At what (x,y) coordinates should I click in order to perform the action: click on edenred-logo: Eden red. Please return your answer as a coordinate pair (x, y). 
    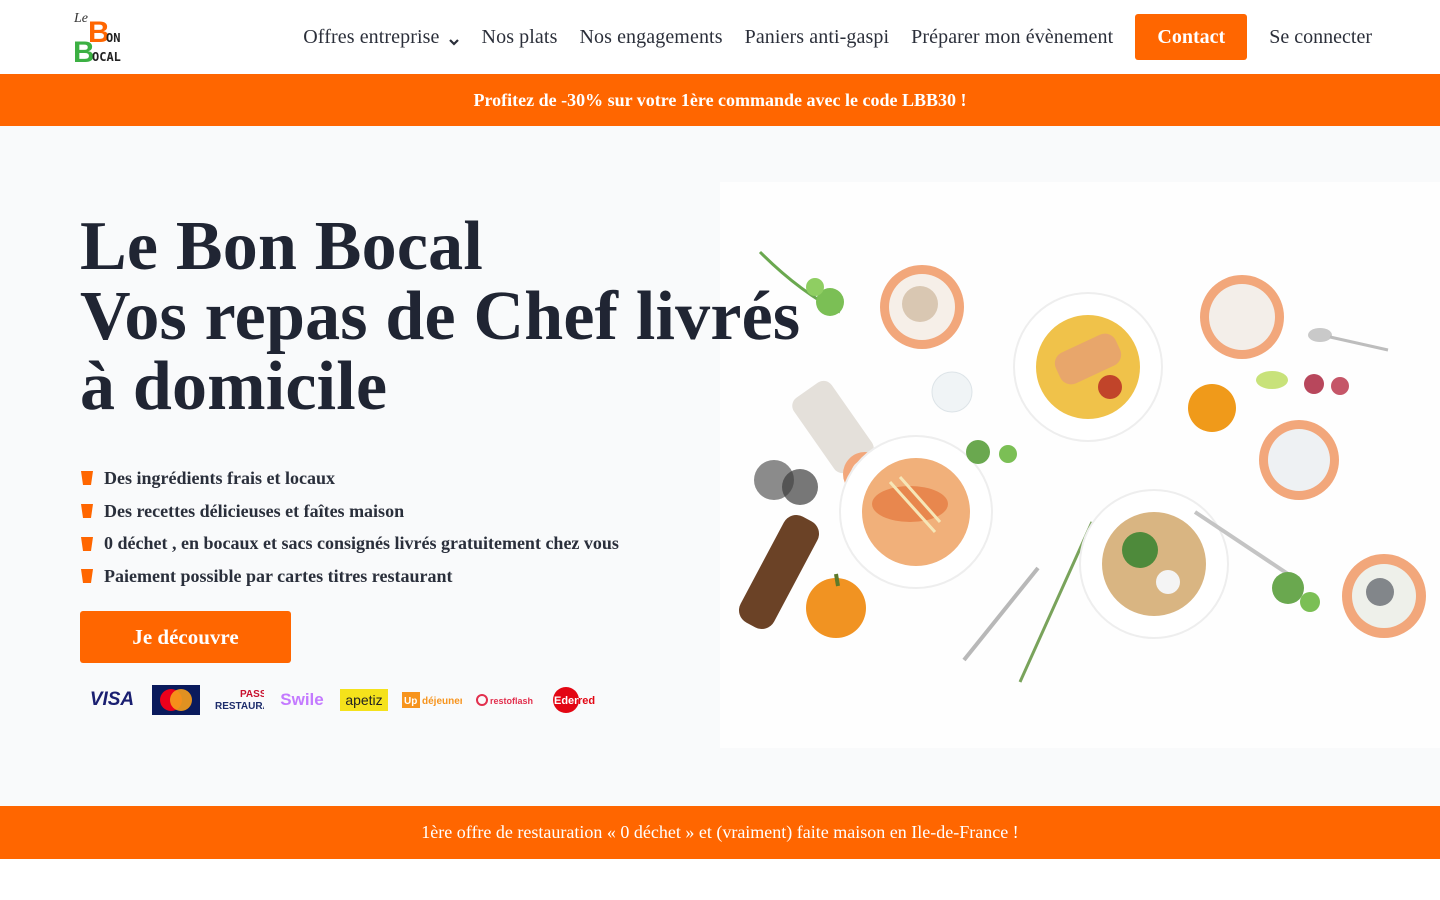
    Looking at the image, I should click on (576, 700).